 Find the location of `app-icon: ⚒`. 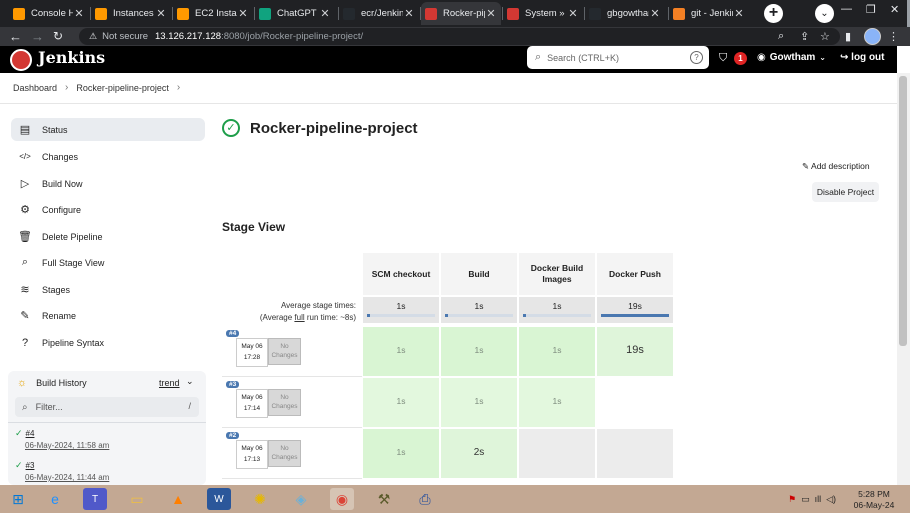

app-icon: ⚒ is located at coordinates (384, 499).